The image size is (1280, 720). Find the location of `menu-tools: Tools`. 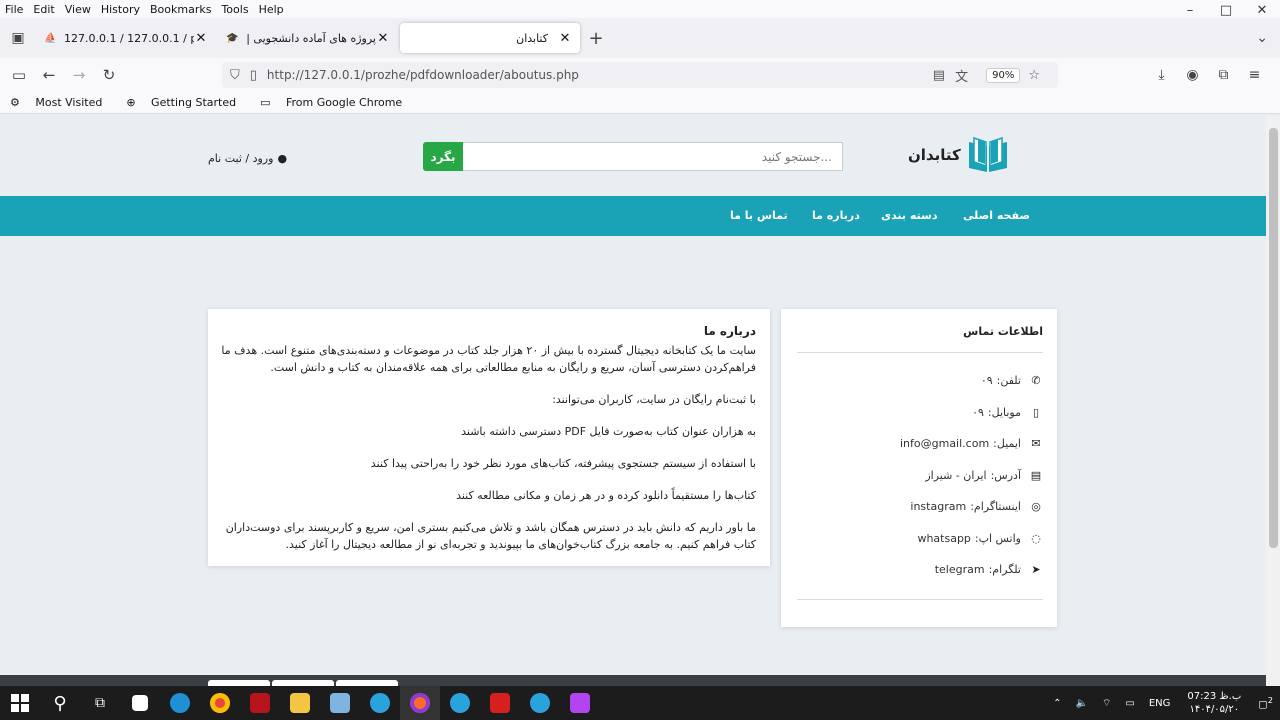

menu-tools: Tools is located at coordinates (234, 9).